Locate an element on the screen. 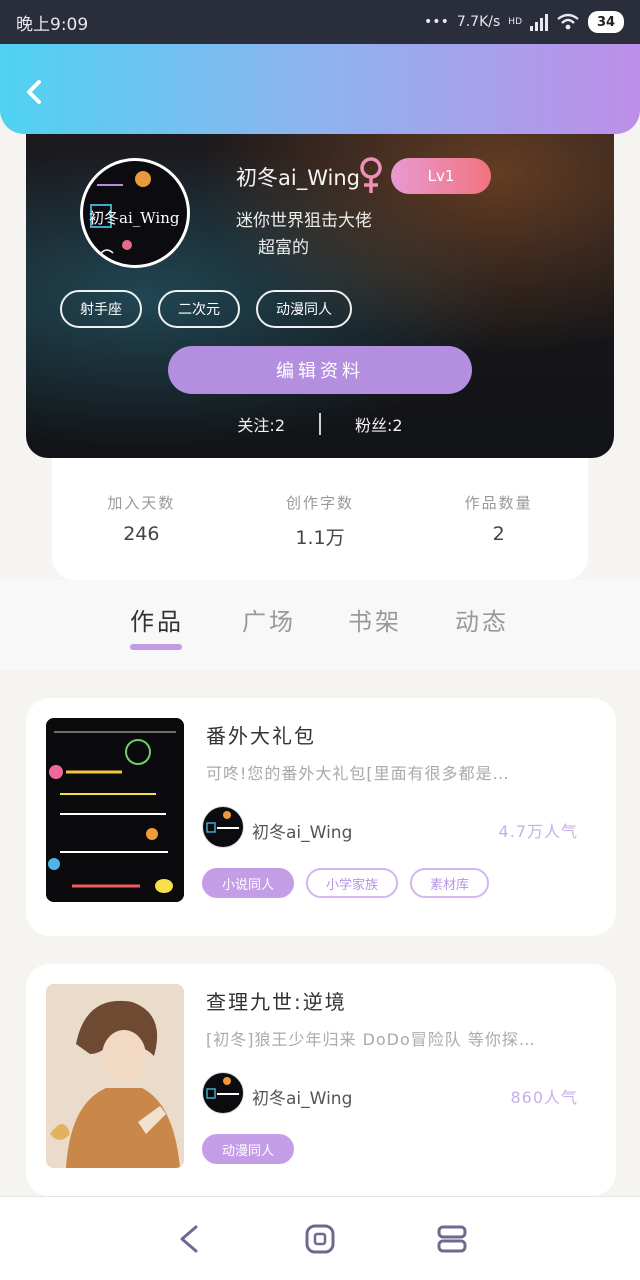 The image size is (640, 1280). work-tag: 素材库 is located at coordinates (450, 883).